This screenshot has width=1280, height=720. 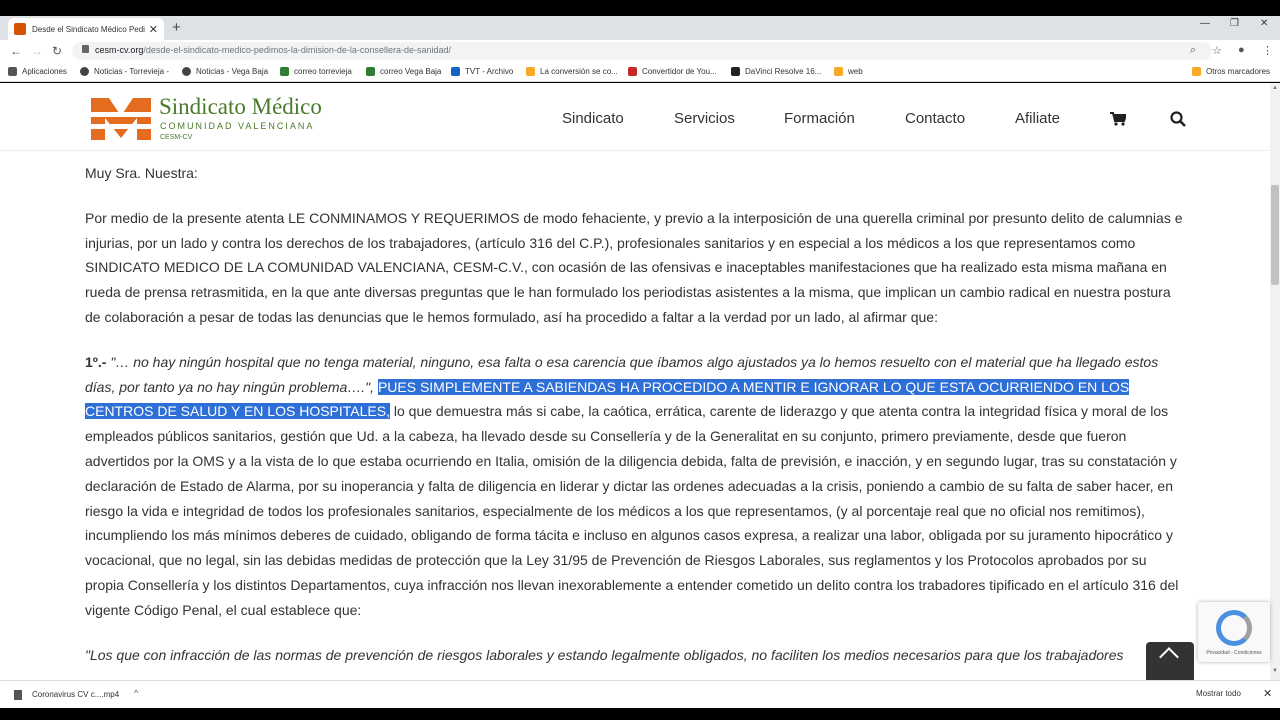 What do you see at coordinates (316, 71) in the screenshot?
I see `bookmark-item: correo torrevieja` at bounding box center [316, 71].